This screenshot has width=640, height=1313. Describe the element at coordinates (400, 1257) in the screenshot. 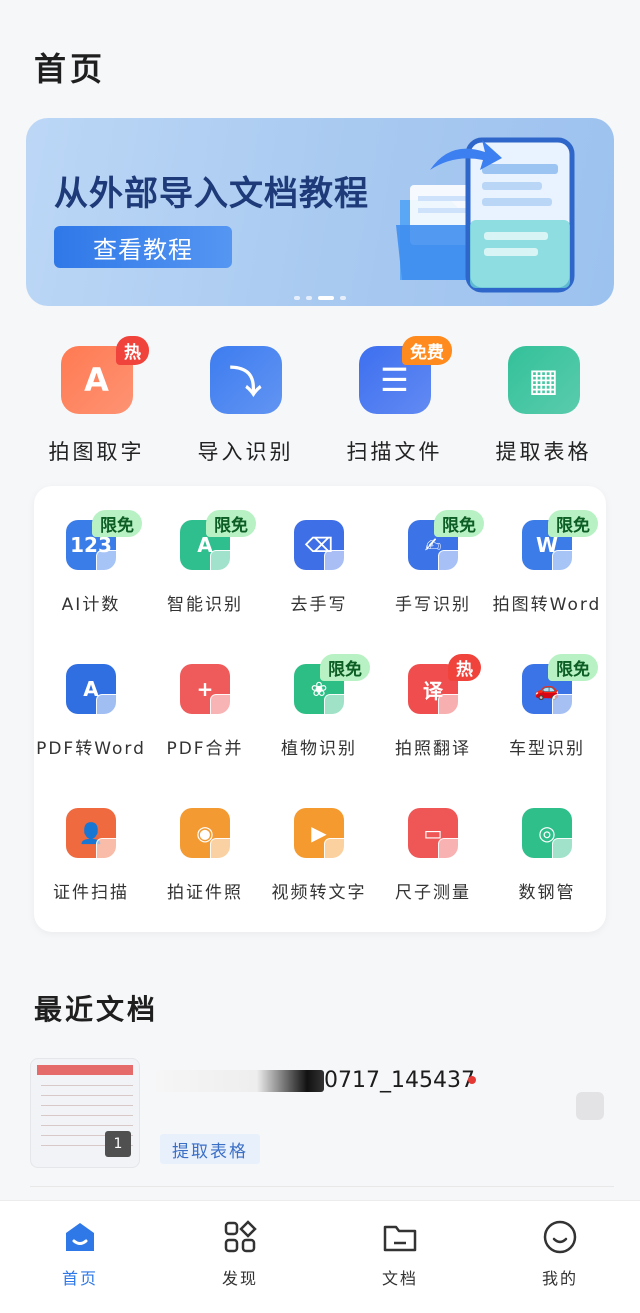

I see `nav-documents: 文档` at that location.